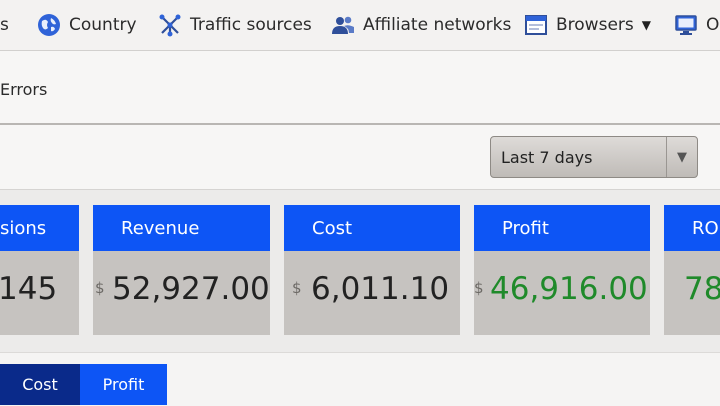 The height and width of the screenshot is (406, 720). I want to click on metric-card-value: 46,916.00, so click(569, 289).